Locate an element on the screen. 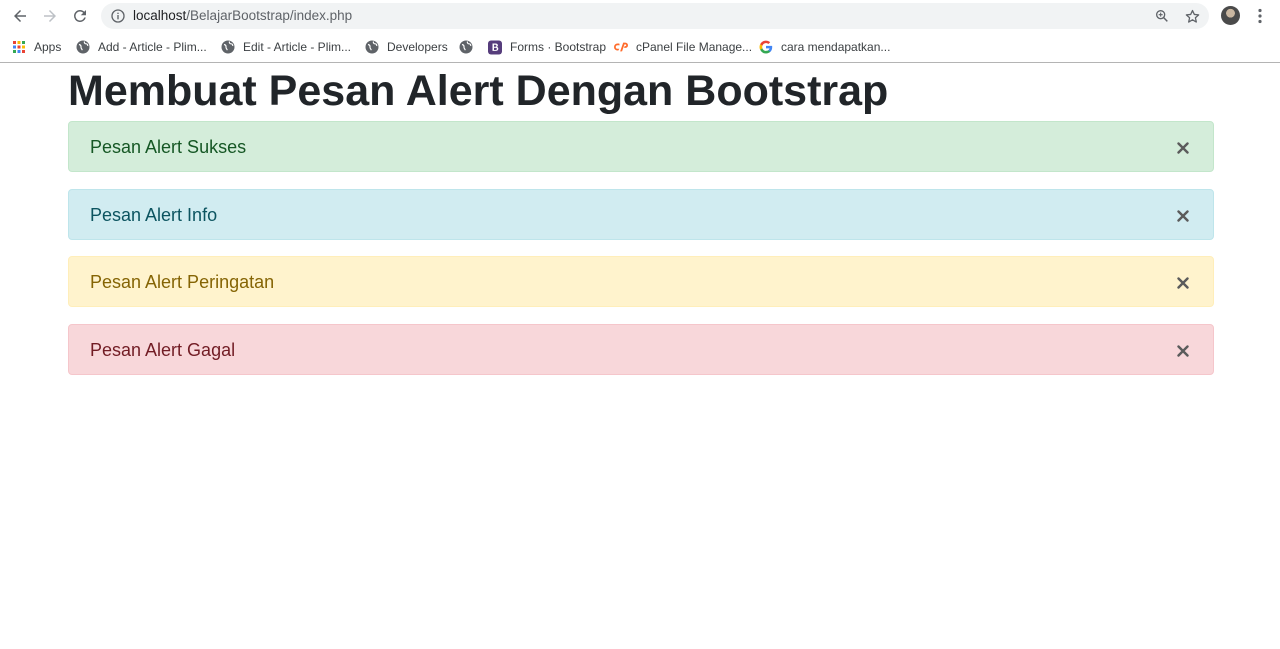  forward-button is located at coordinates (50, 16).